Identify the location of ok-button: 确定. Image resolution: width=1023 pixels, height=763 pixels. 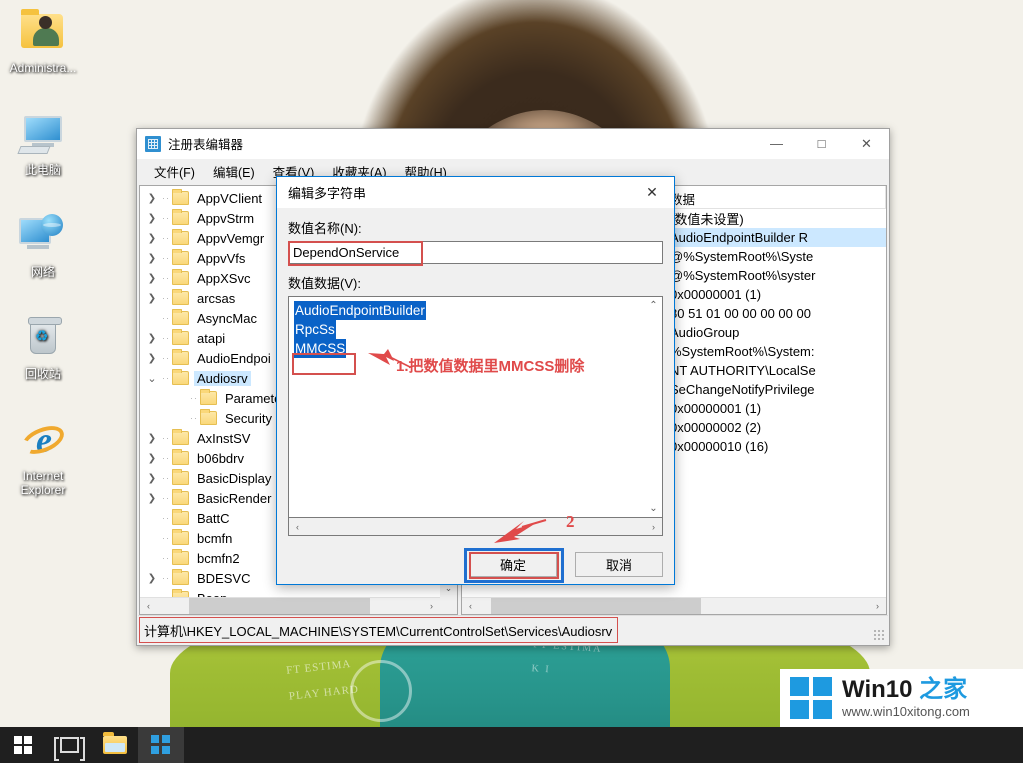
(514, 565).